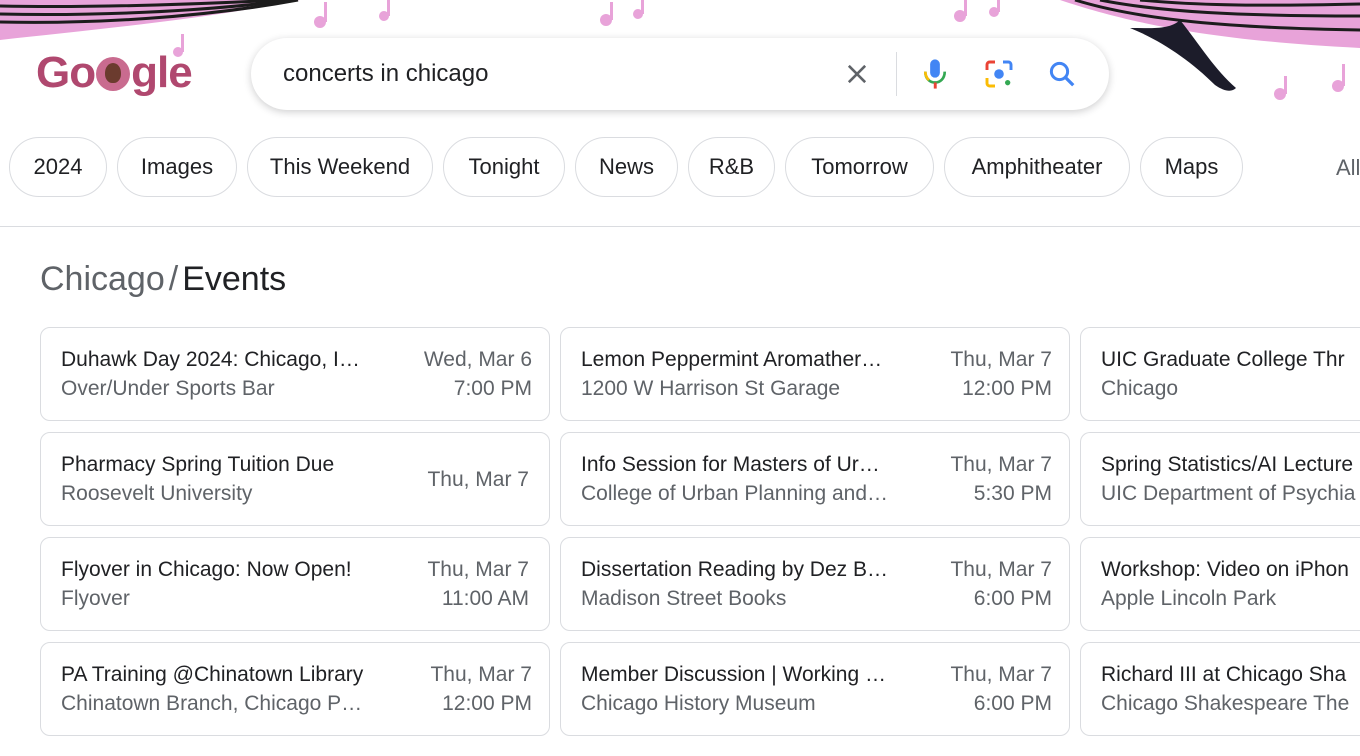 The image size is (1360, 756). What do you see at coordinates (340, 167) in the screenshot?
I see `chip-this-weekend: This Weekend` at bounding box center [340, 167].